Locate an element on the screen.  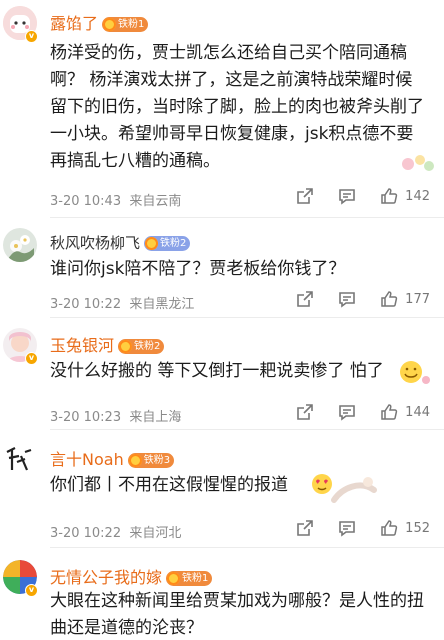
comment-location: 来自云南 is located at coordinates (155, 201).